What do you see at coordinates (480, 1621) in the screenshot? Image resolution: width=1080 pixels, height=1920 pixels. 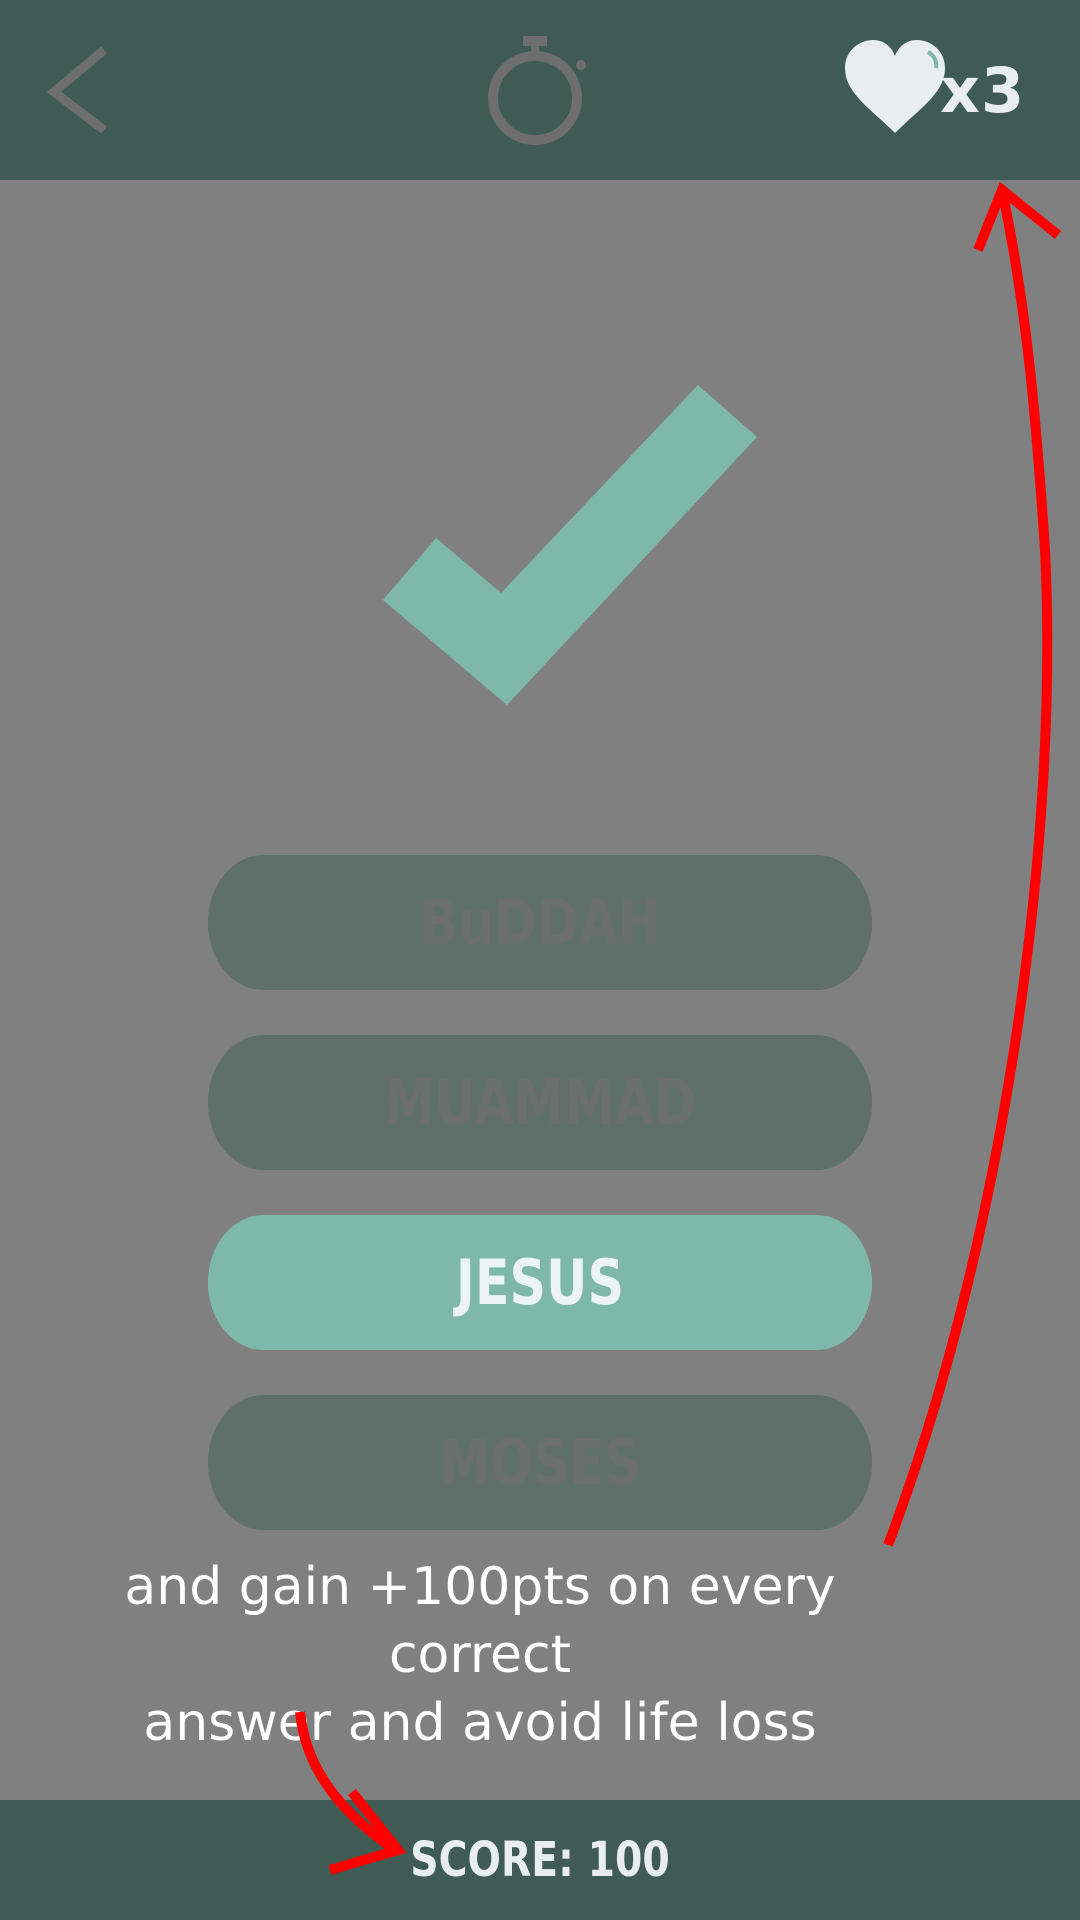 I see `tip-line-1: and gain +100pts on every correct` at bounding box center [480, 1621].